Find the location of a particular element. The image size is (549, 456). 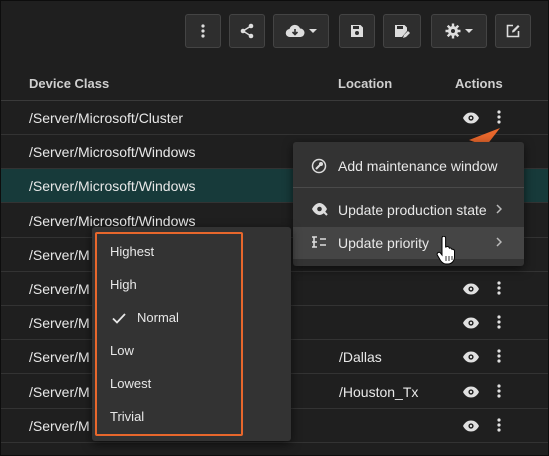

edit-square-icon is located at coordinates (513, 31).